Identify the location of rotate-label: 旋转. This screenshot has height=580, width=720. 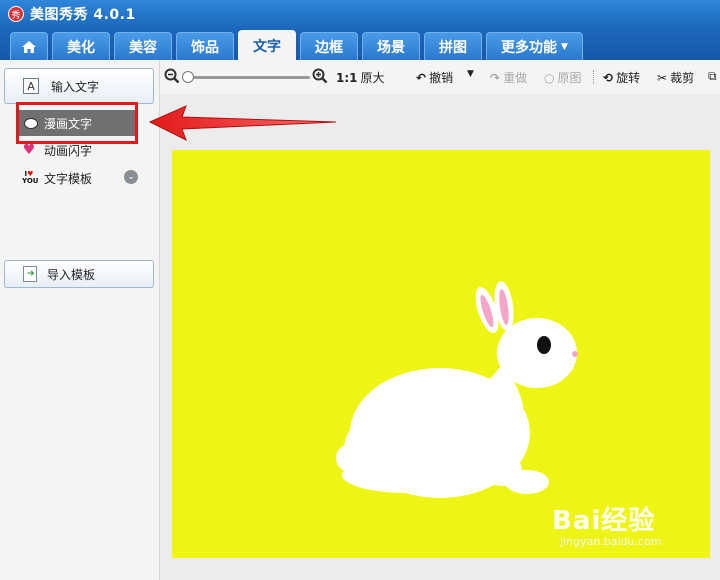
(628, 78).